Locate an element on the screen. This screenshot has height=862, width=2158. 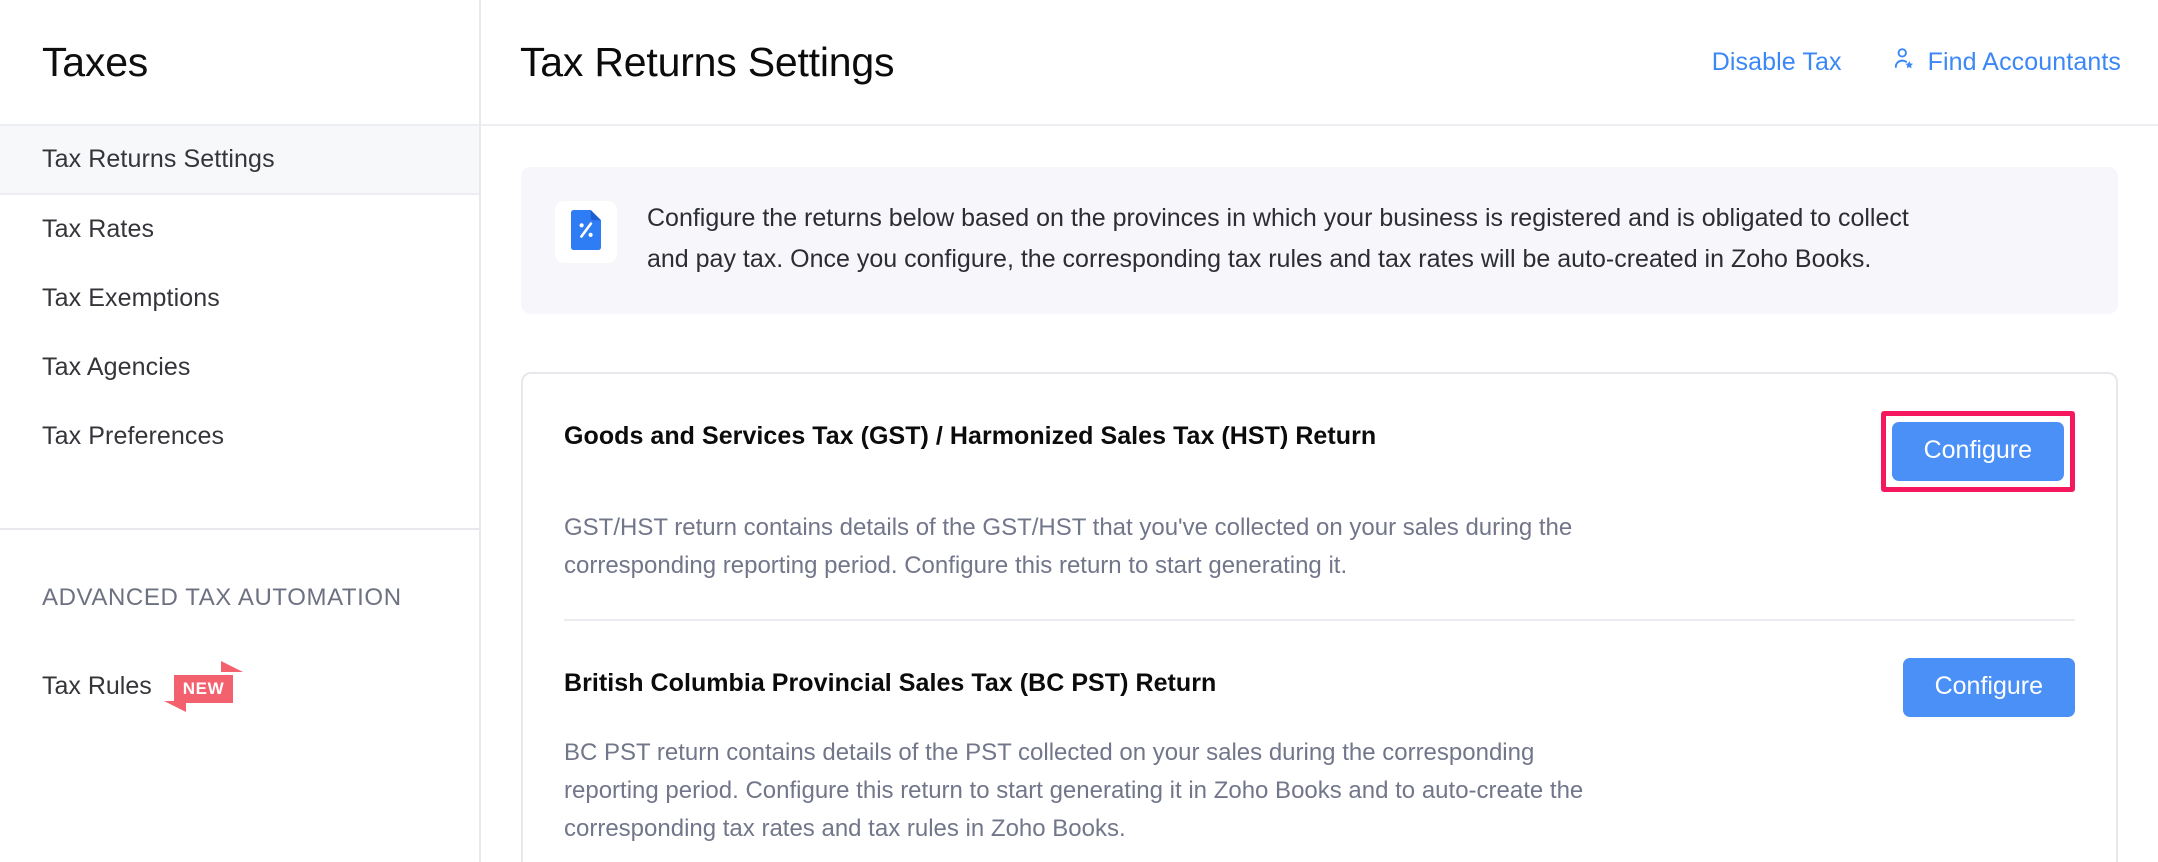
sidebar-item-tax-rates: Tax Rates is located at coordinates (239, 229).